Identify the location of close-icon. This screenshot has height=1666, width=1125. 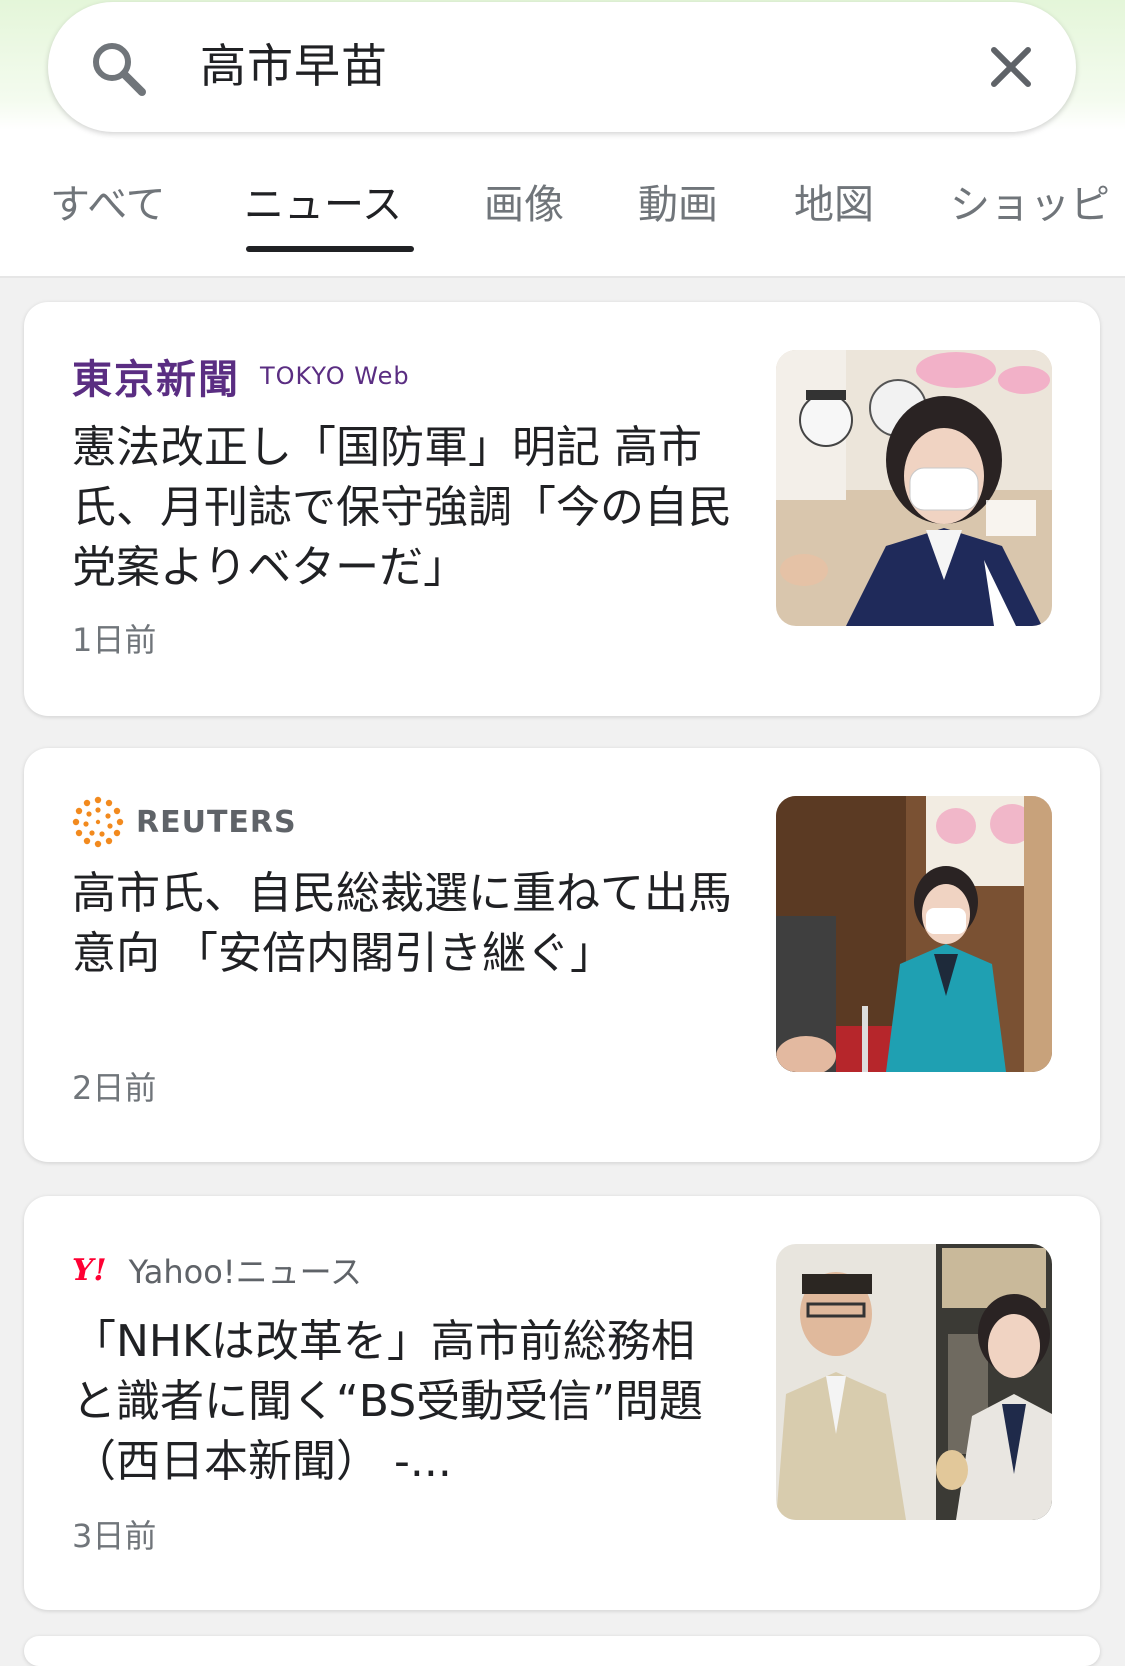
(1011, 67).